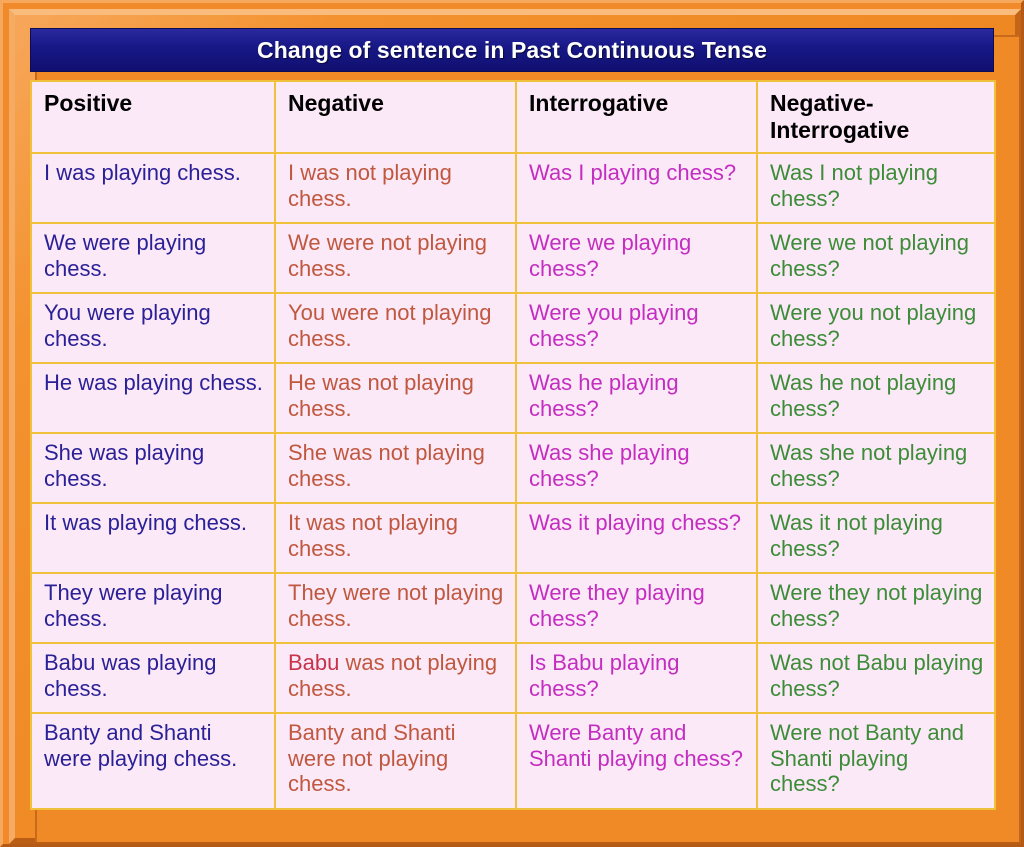 This screenshot has width=1024, height=847. I want to click on cell-negative-interrogative: Was she not playing chess?, so click(876, 468).